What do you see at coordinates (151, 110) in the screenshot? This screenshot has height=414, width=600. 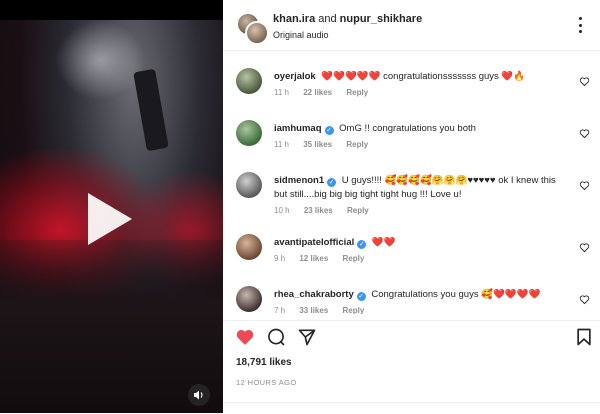 I see `video-banner` at bounding box center [151, 110].